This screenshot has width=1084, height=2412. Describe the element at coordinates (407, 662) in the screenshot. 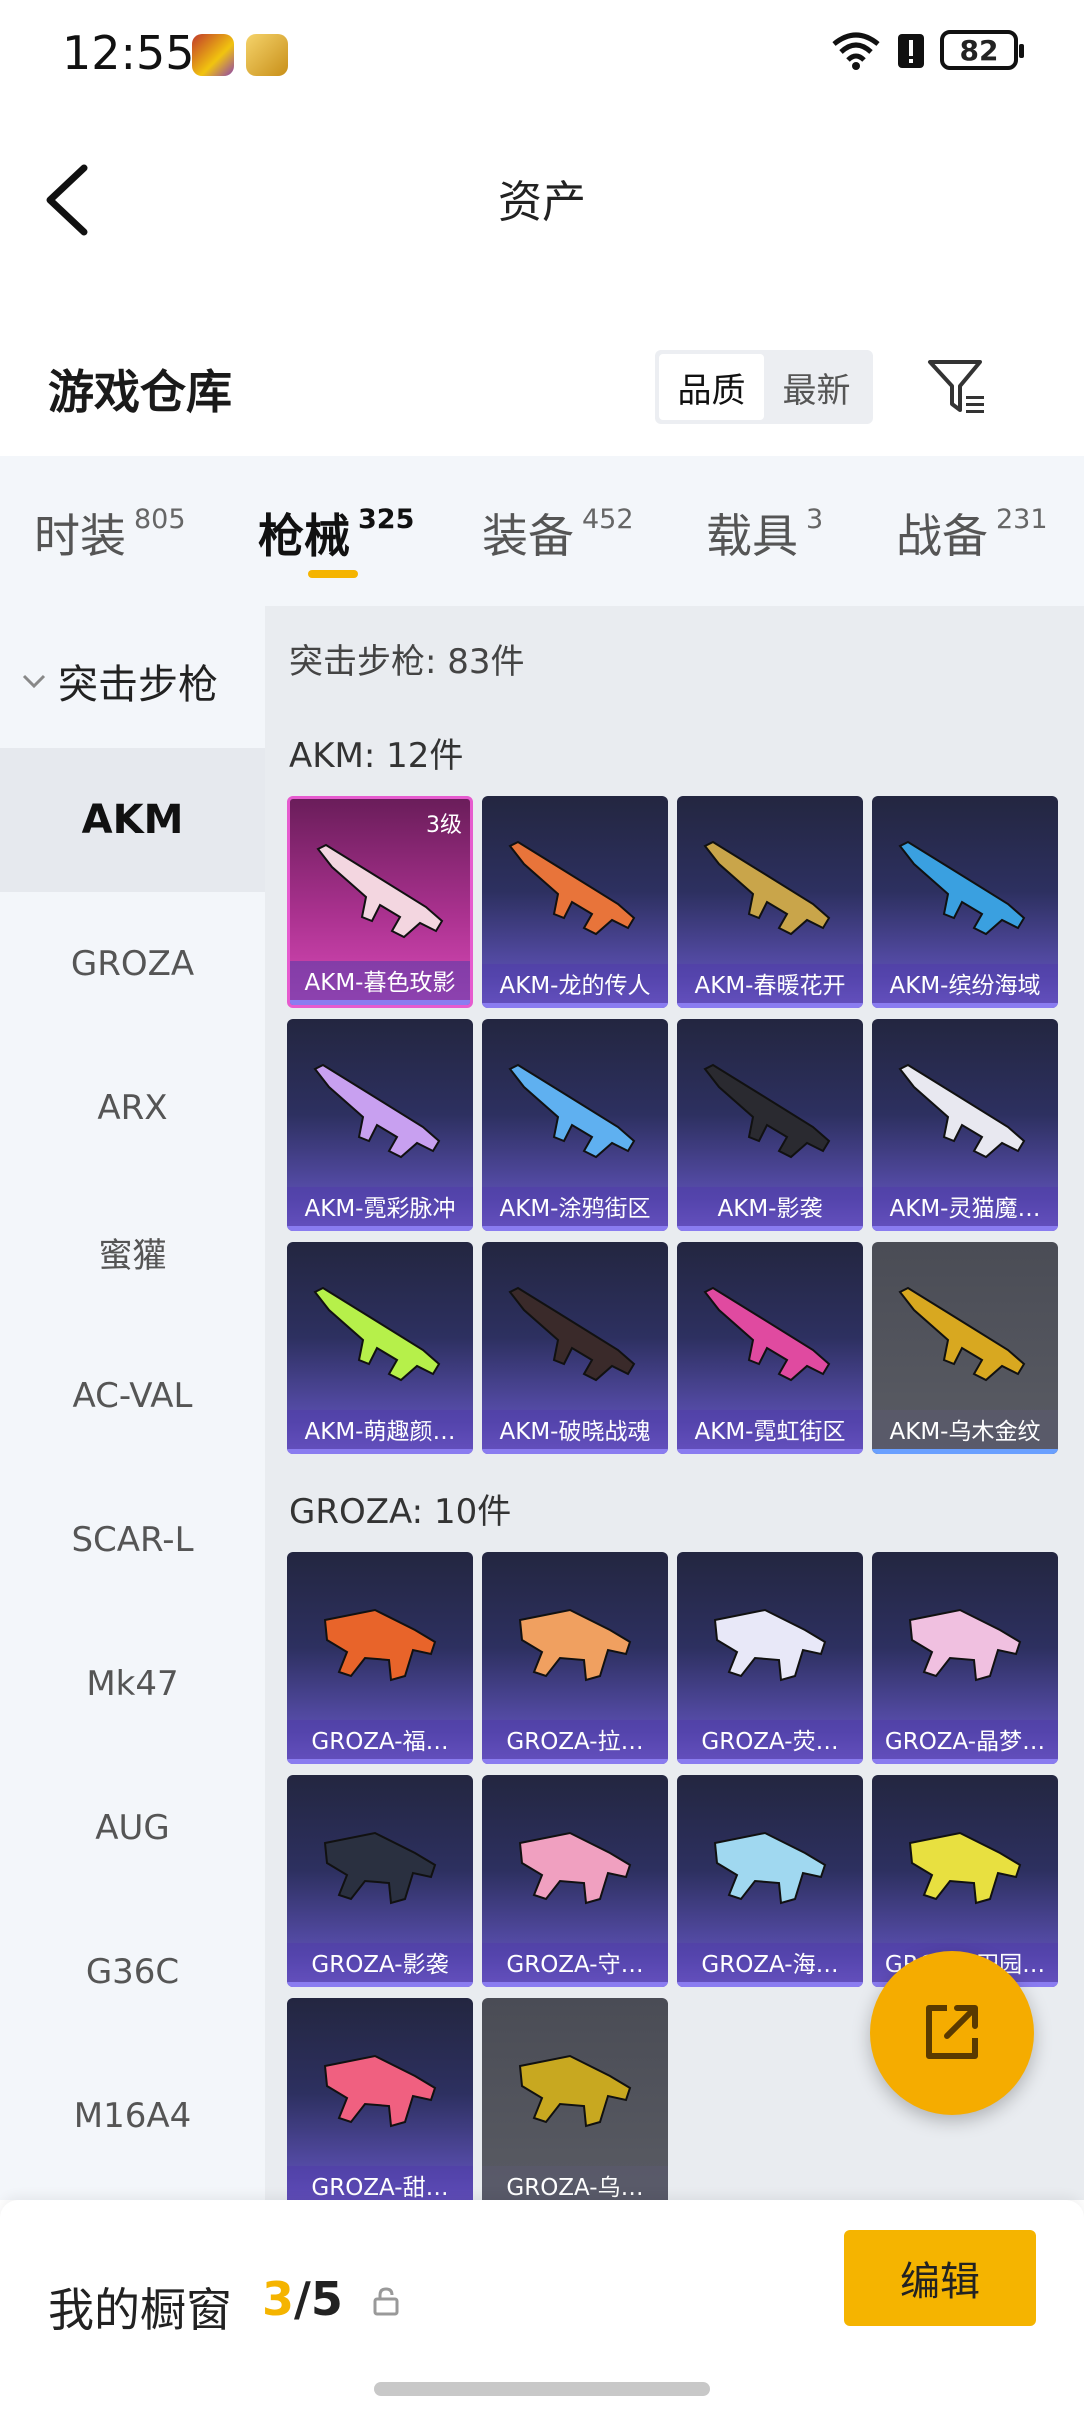

I see `category-summary: 突击步枪: 83件` at that location.